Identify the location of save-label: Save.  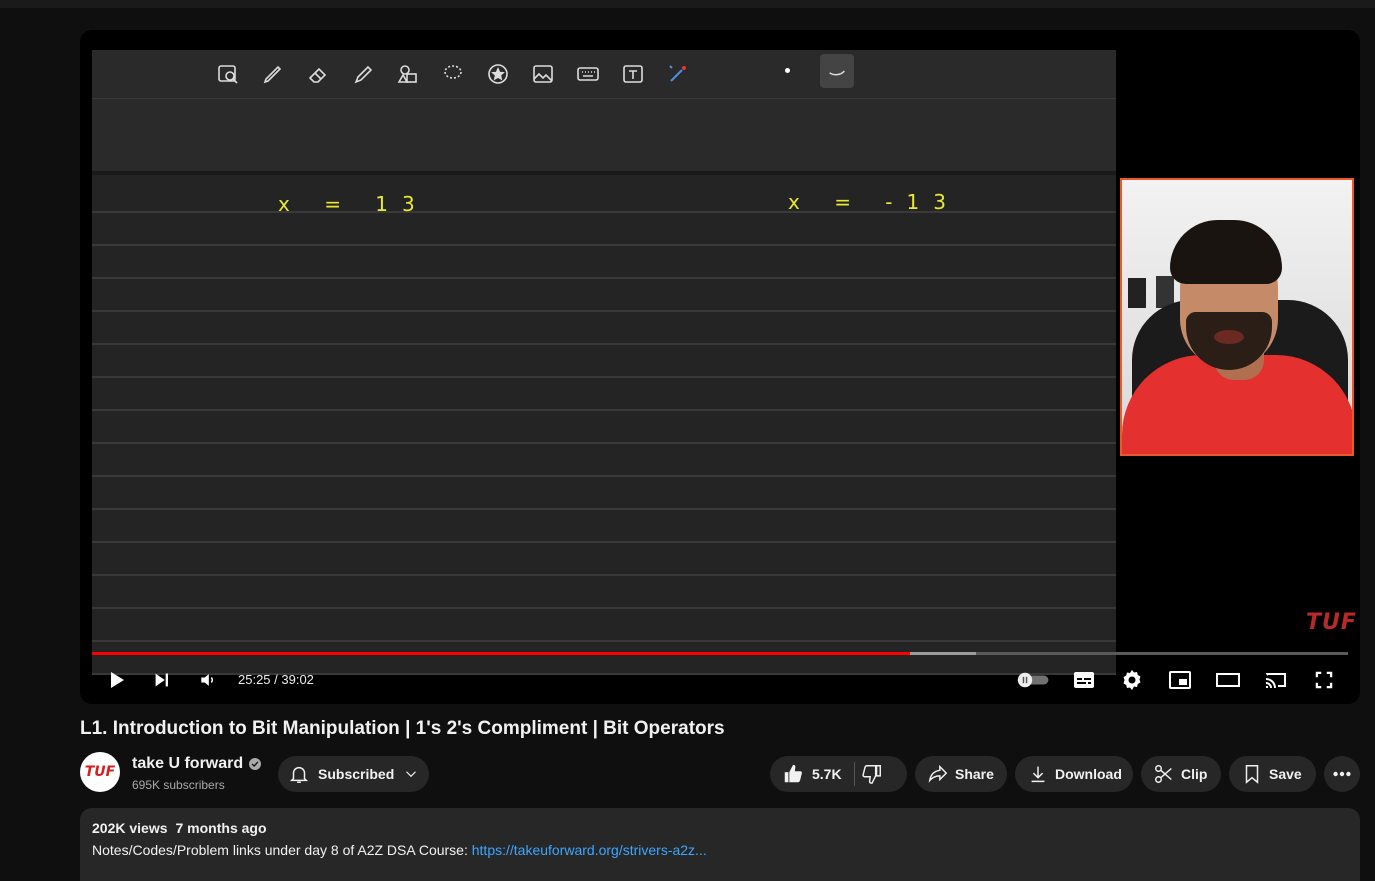
(1285, 774).